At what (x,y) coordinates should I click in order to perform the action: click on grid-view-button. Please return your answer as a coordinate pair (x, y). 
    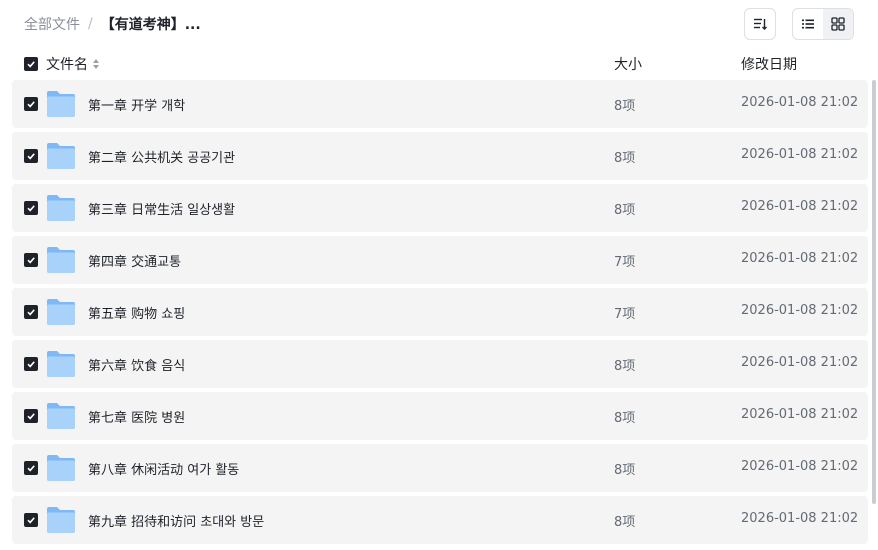
    Looking at the image, I should click on (838, 24).